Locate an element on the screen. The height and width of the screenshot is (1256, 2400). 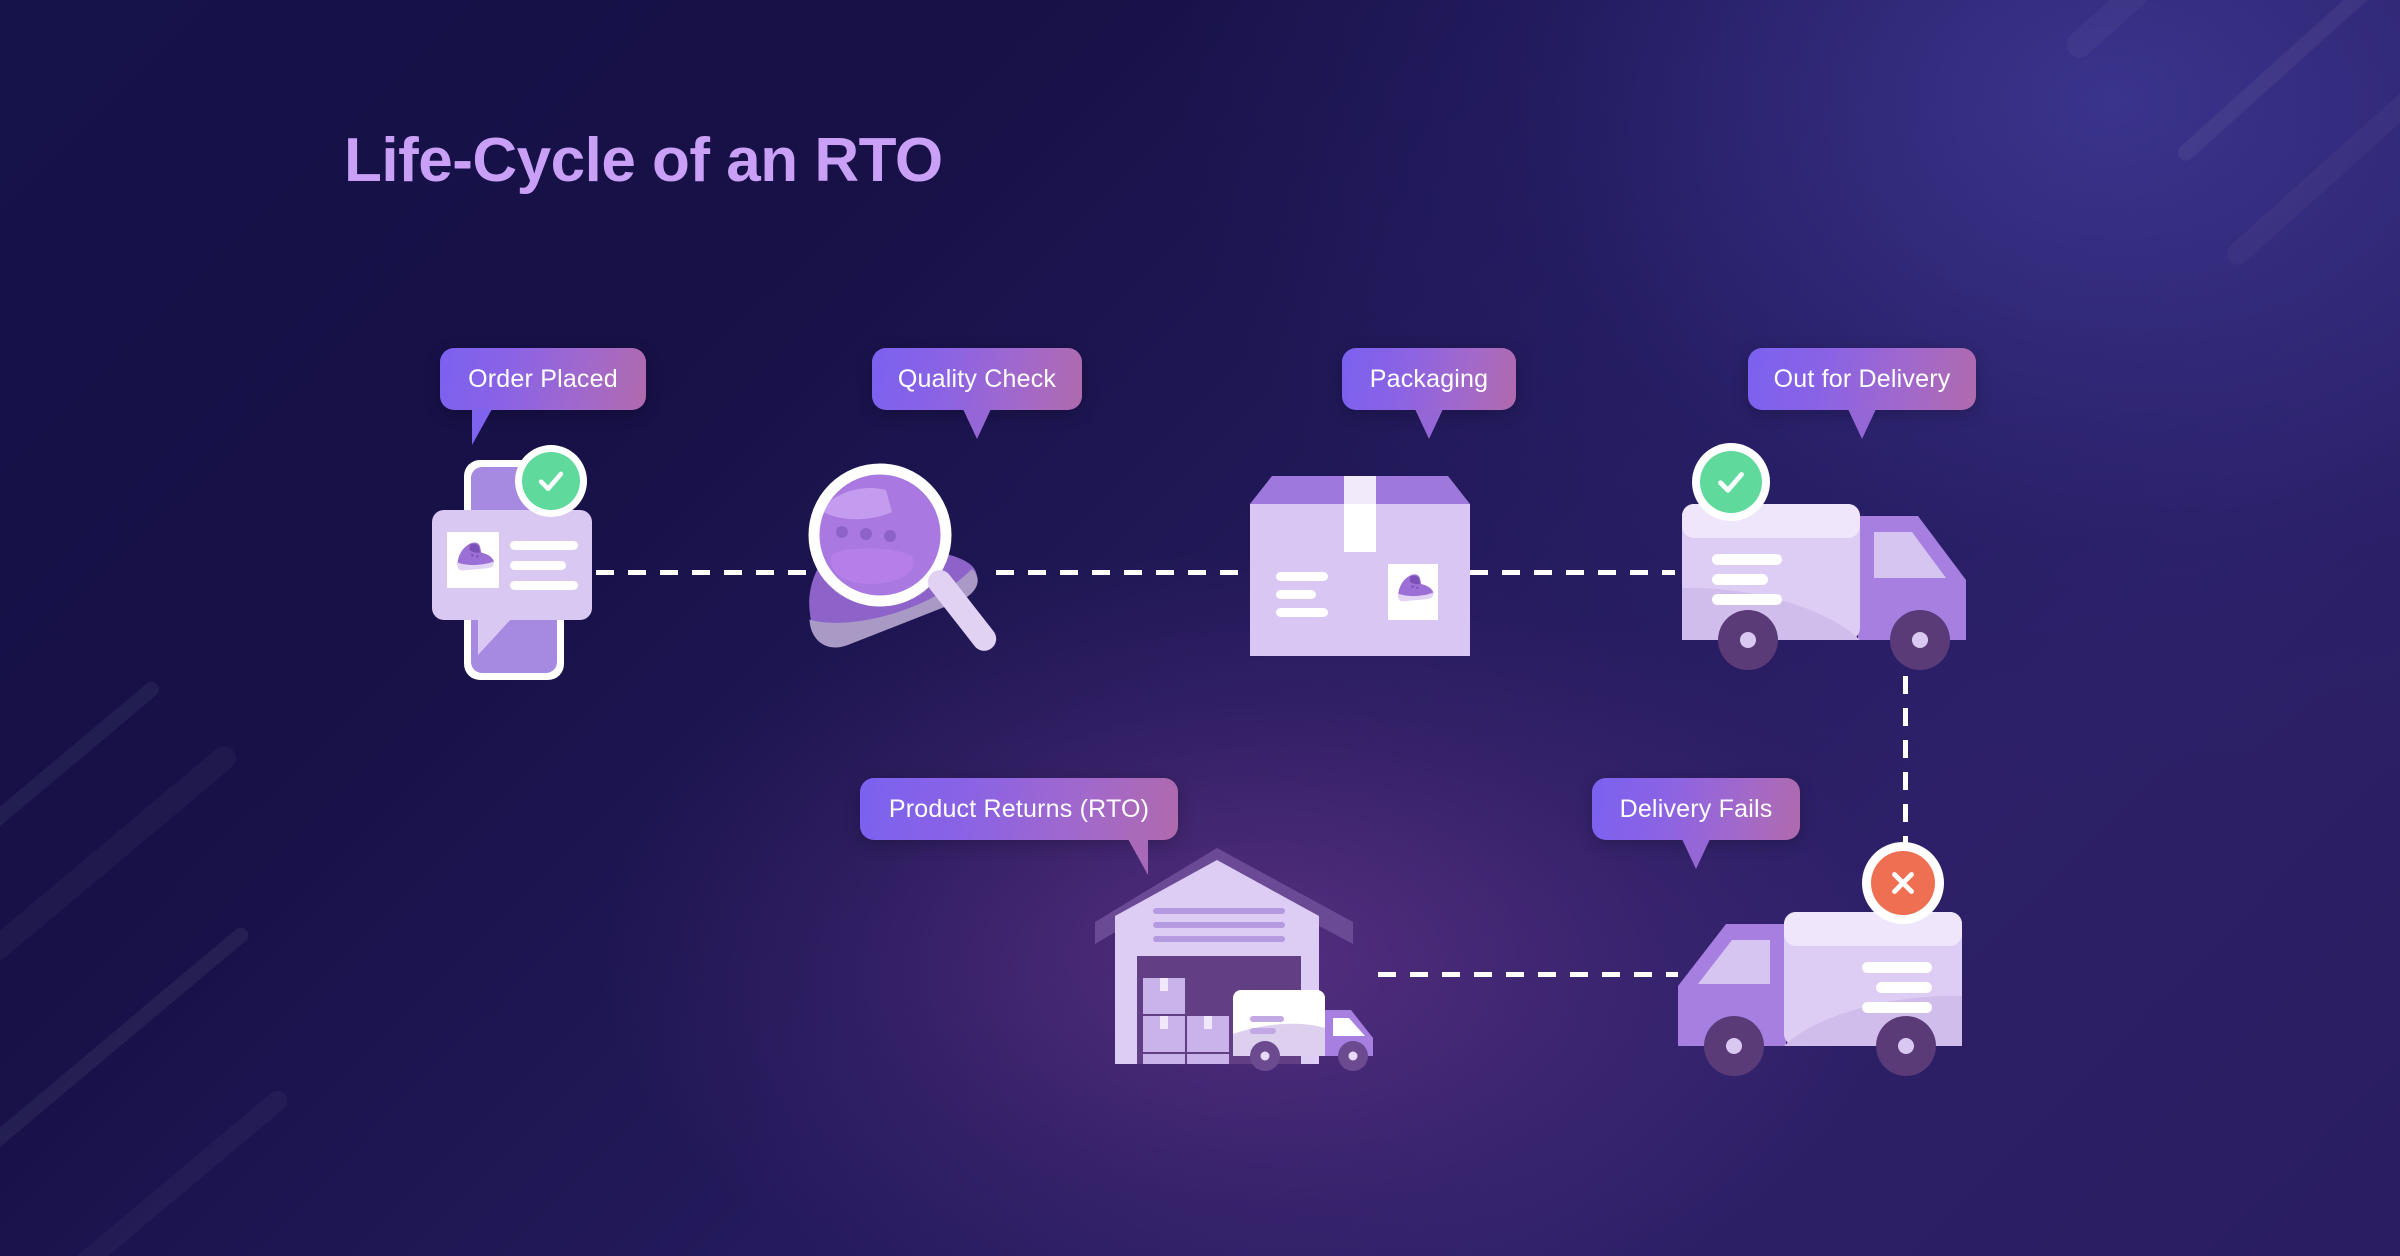
page-title: Life-Cycle of an RTO is located at coordinates (643, 160).